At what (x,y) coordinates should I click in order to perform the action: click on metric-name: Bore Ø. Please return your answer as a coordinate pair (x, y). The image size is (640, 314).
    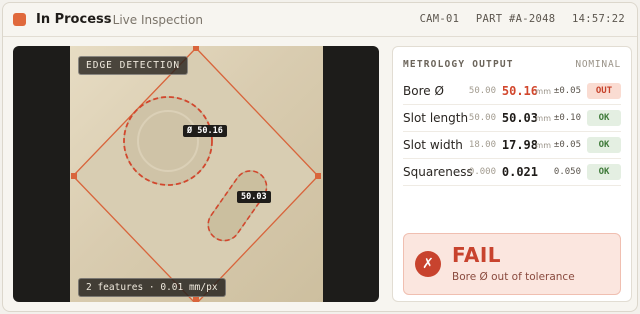
    Looking at the image, I should click on (423, 91).